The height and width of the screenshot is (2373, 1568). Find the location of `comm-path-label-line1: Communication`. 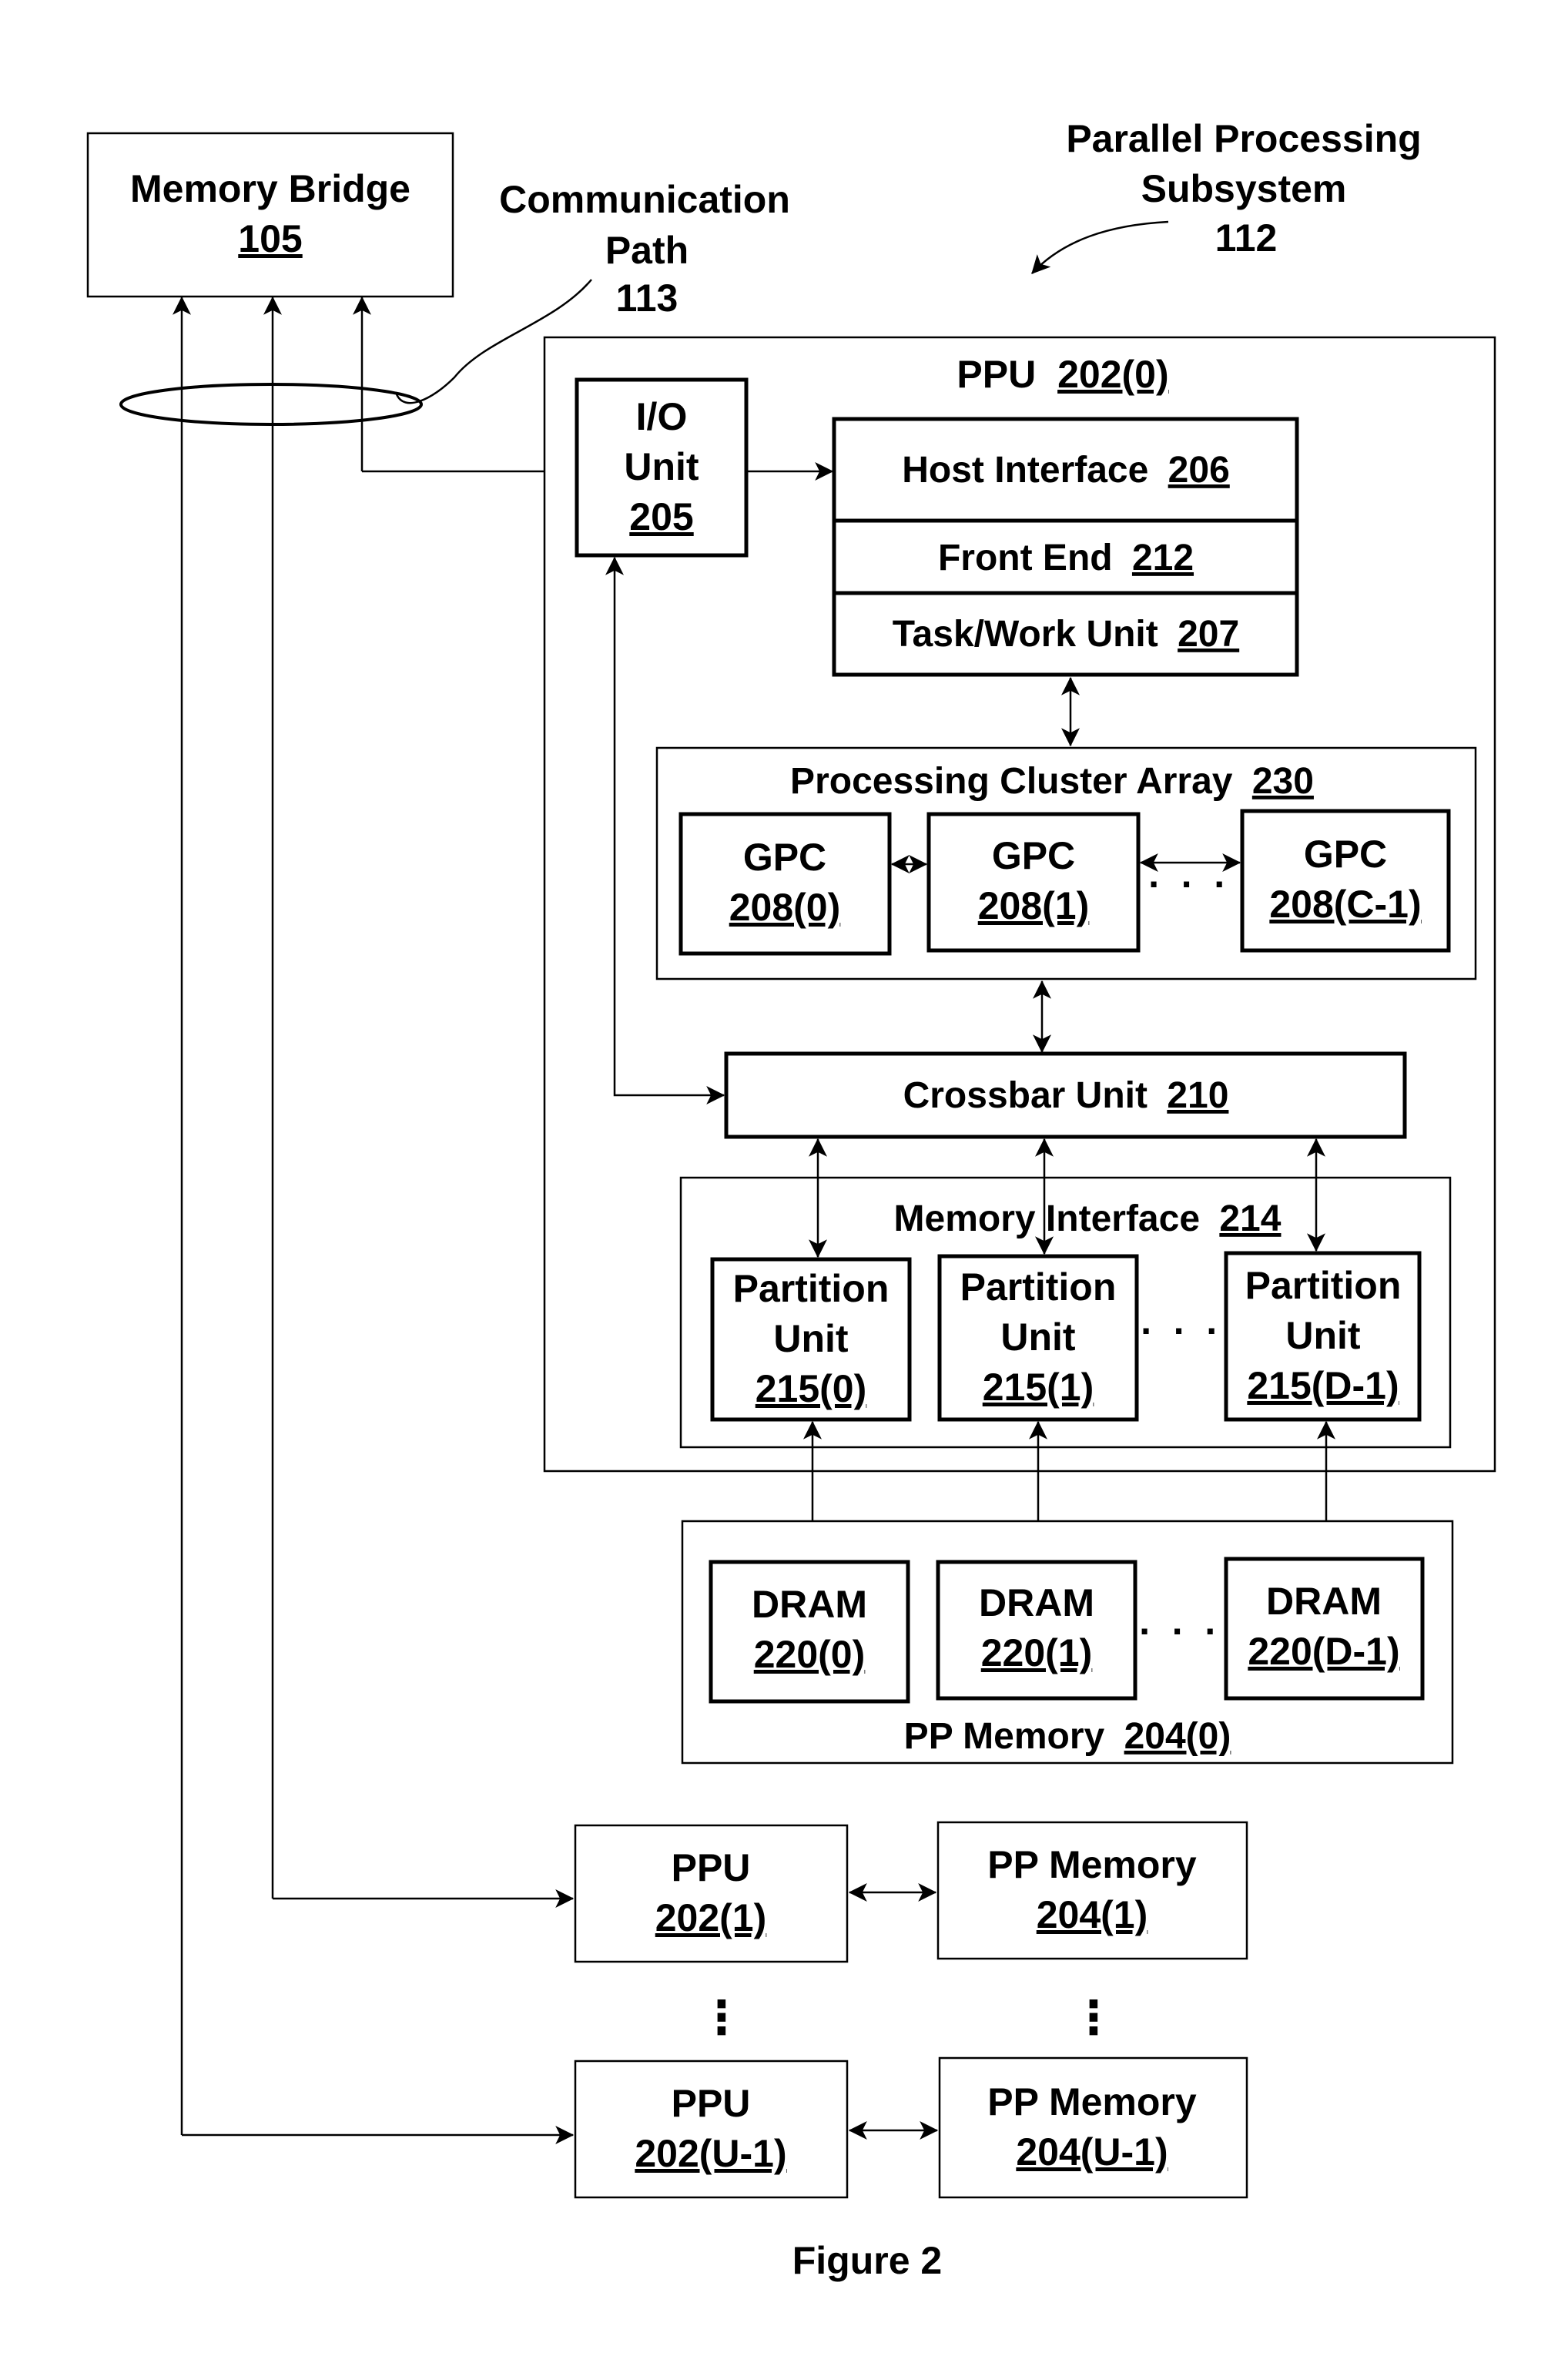

comm-path-label-line1: Communication is located at coordinates (645, 199).